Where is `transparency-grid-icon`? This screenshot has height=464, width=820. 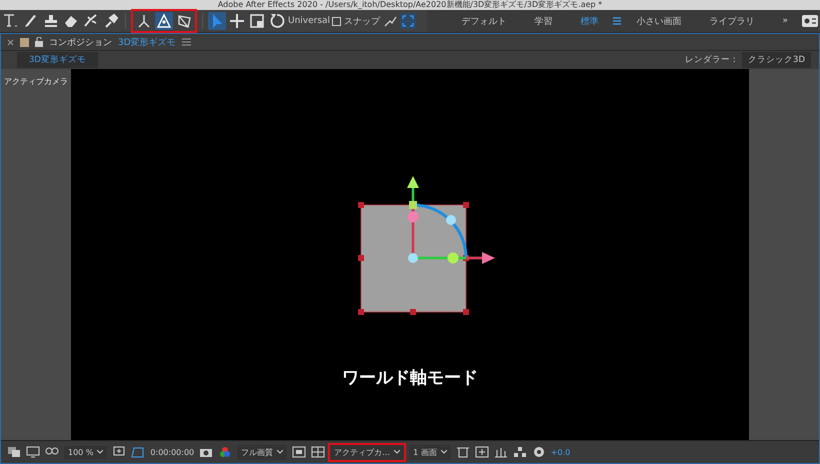
transparency-grid-icon is located at coordinates (318, 452).